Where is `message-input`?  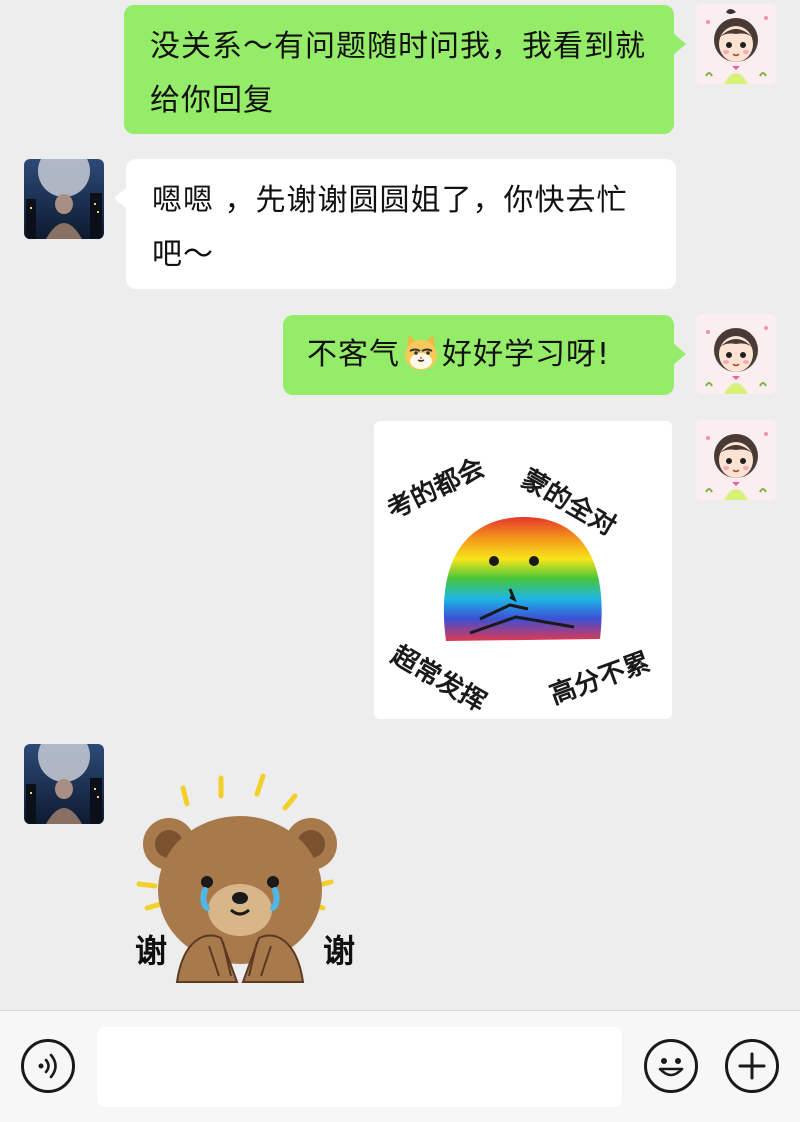 message-input is located at coordinates (359, 1067).